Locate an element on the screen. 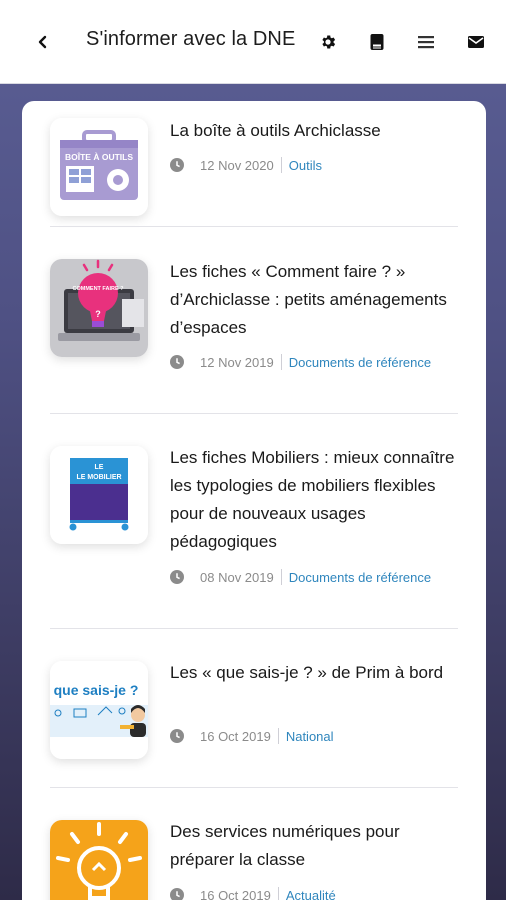 The image size is (506, 900). app-bar: S'informer avec la DNE is located at coordinates (253, 42).